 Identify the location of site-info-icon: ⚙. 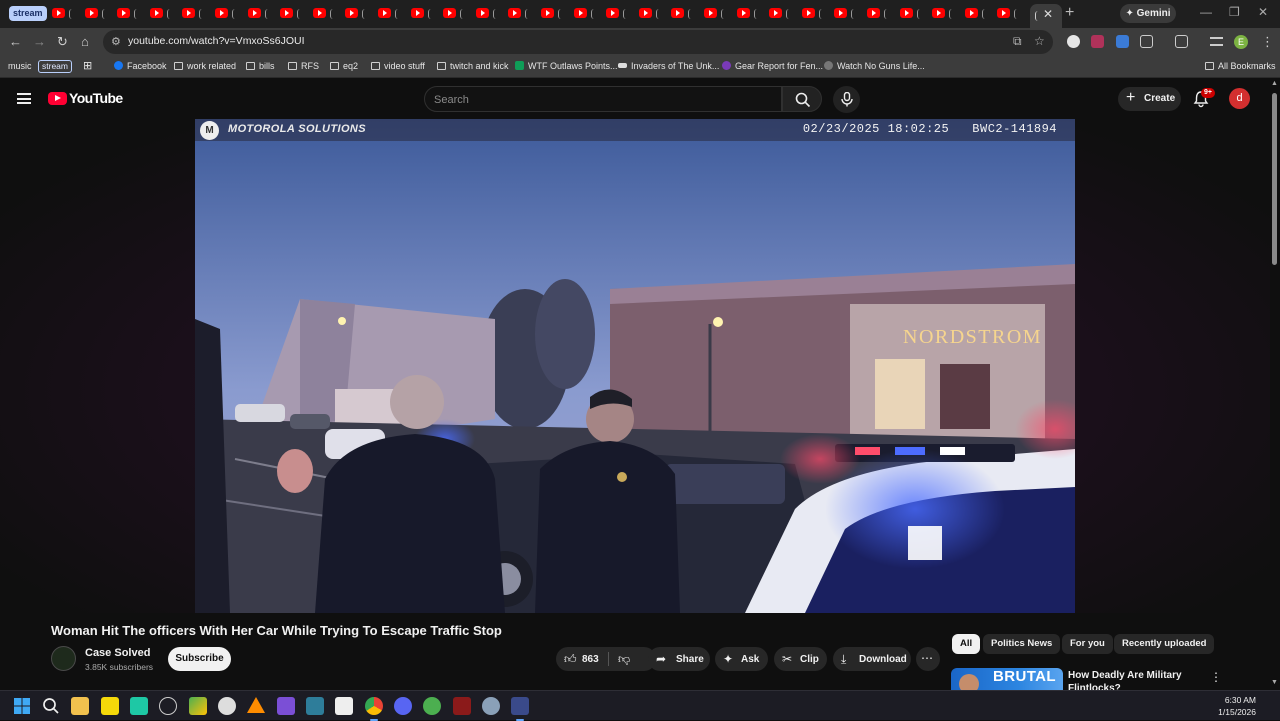
(116, 41).